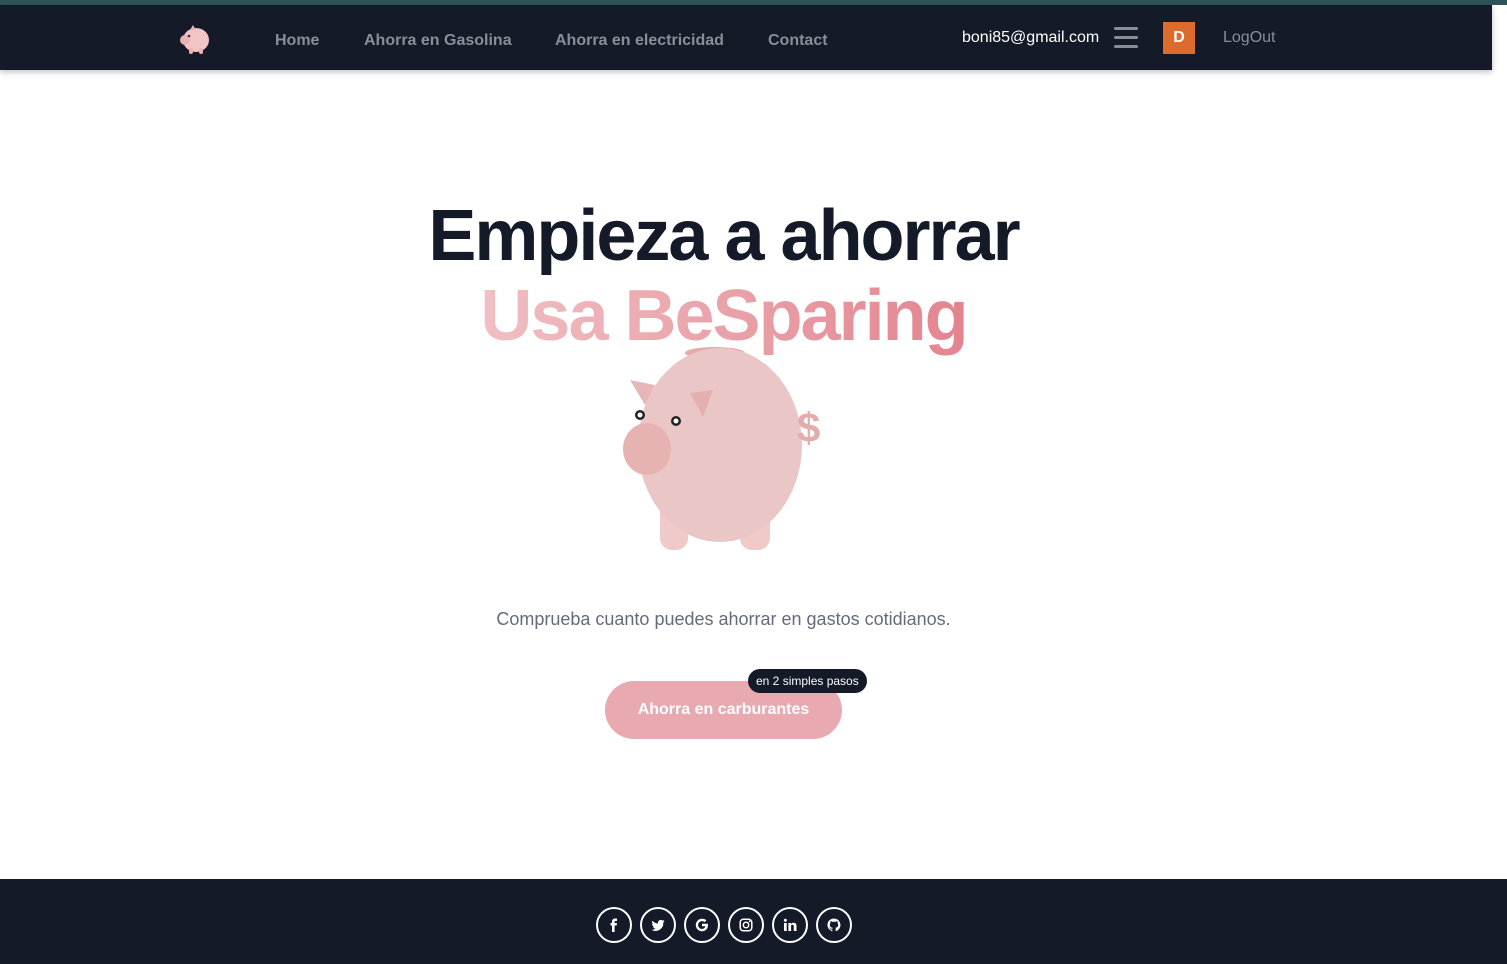 The image size is (1507, 964). Describe the element at coordinates (702, 925) in the screenshot. I see `google-icon` at that location.